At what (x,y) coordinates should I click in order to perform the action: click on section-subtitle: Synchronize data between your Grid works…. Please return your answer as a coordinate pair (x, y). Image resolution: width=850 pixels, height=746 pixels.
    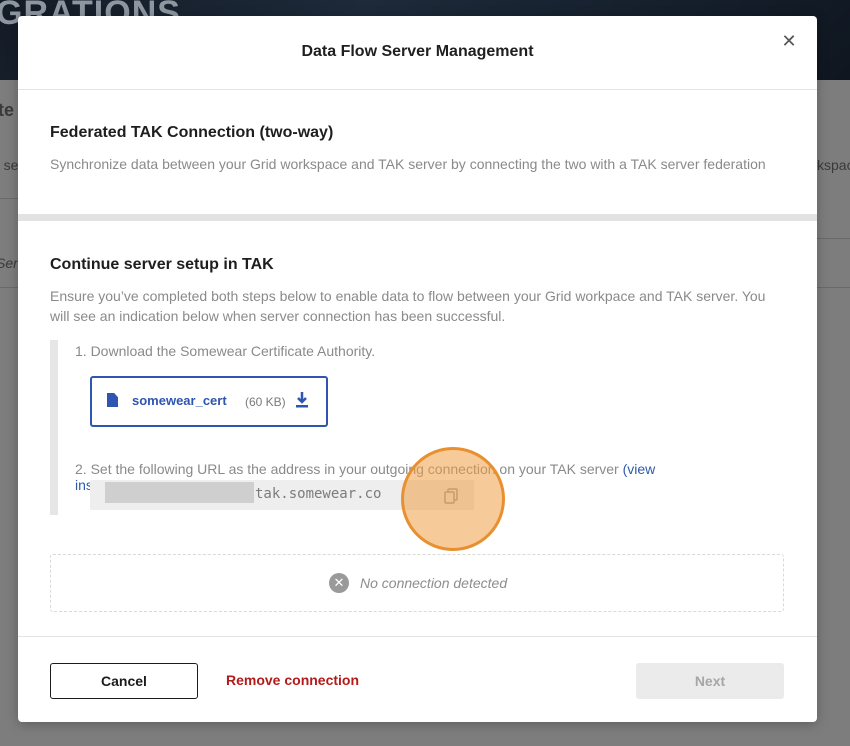
    Looking at the image, I should click on (408, 164).